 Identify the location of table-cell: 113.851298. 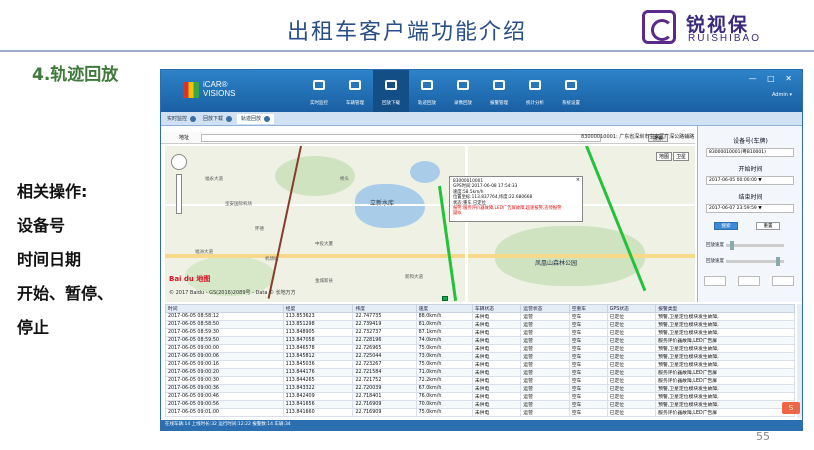
(318, 324).